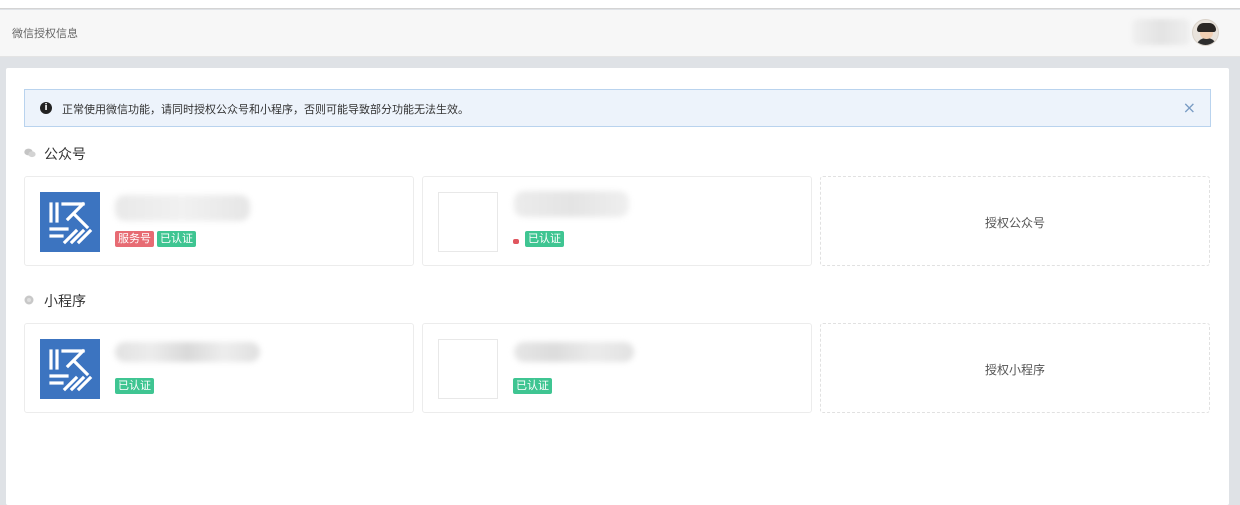 Image resolution: width=1240 pixels, height=505 pixels. I want to click on wechat-icon, so click(30, 154).